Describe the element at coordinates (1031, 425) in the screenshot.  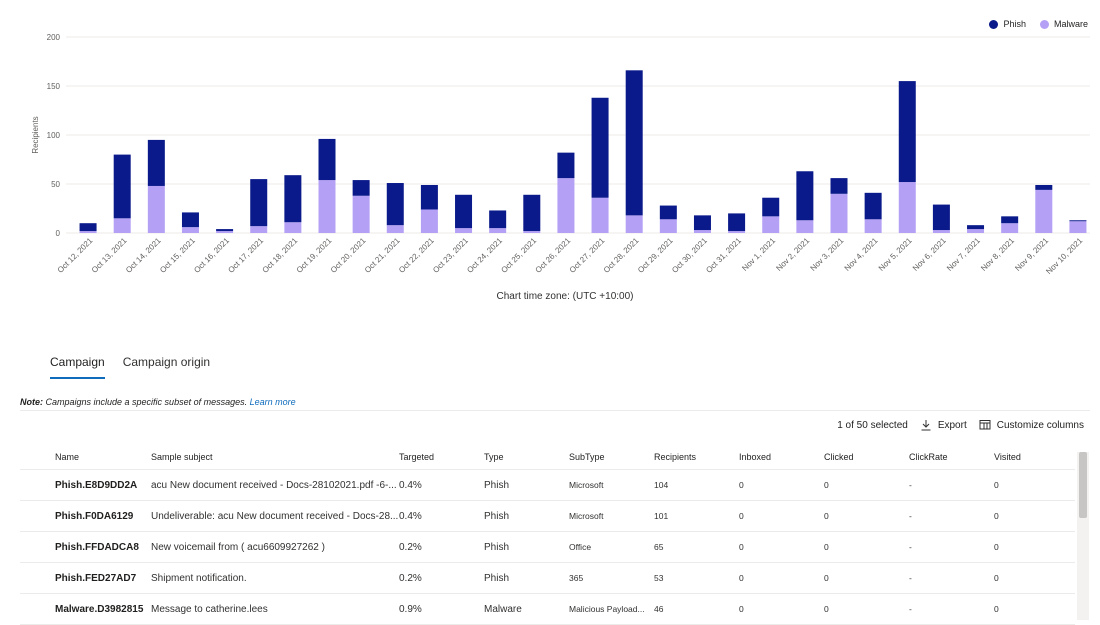
I see `customize-columns-button: Customize columns` at that location.